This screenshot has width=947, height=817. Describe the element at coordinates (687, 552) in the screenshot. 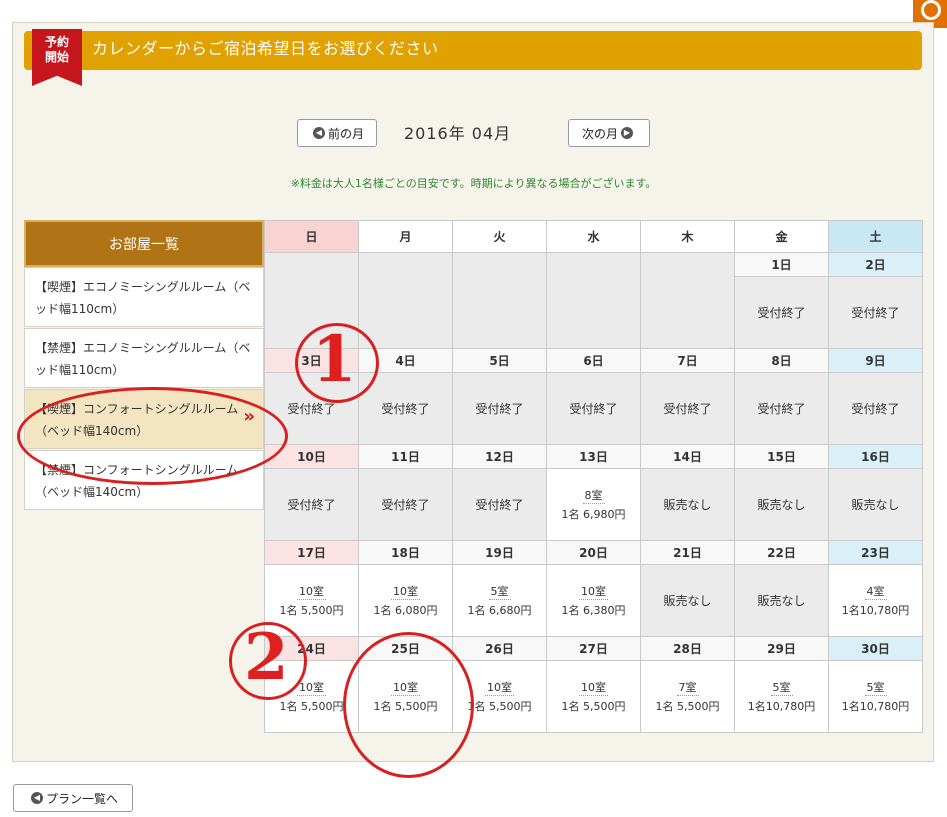

I see `day-number: 21日` at that location.